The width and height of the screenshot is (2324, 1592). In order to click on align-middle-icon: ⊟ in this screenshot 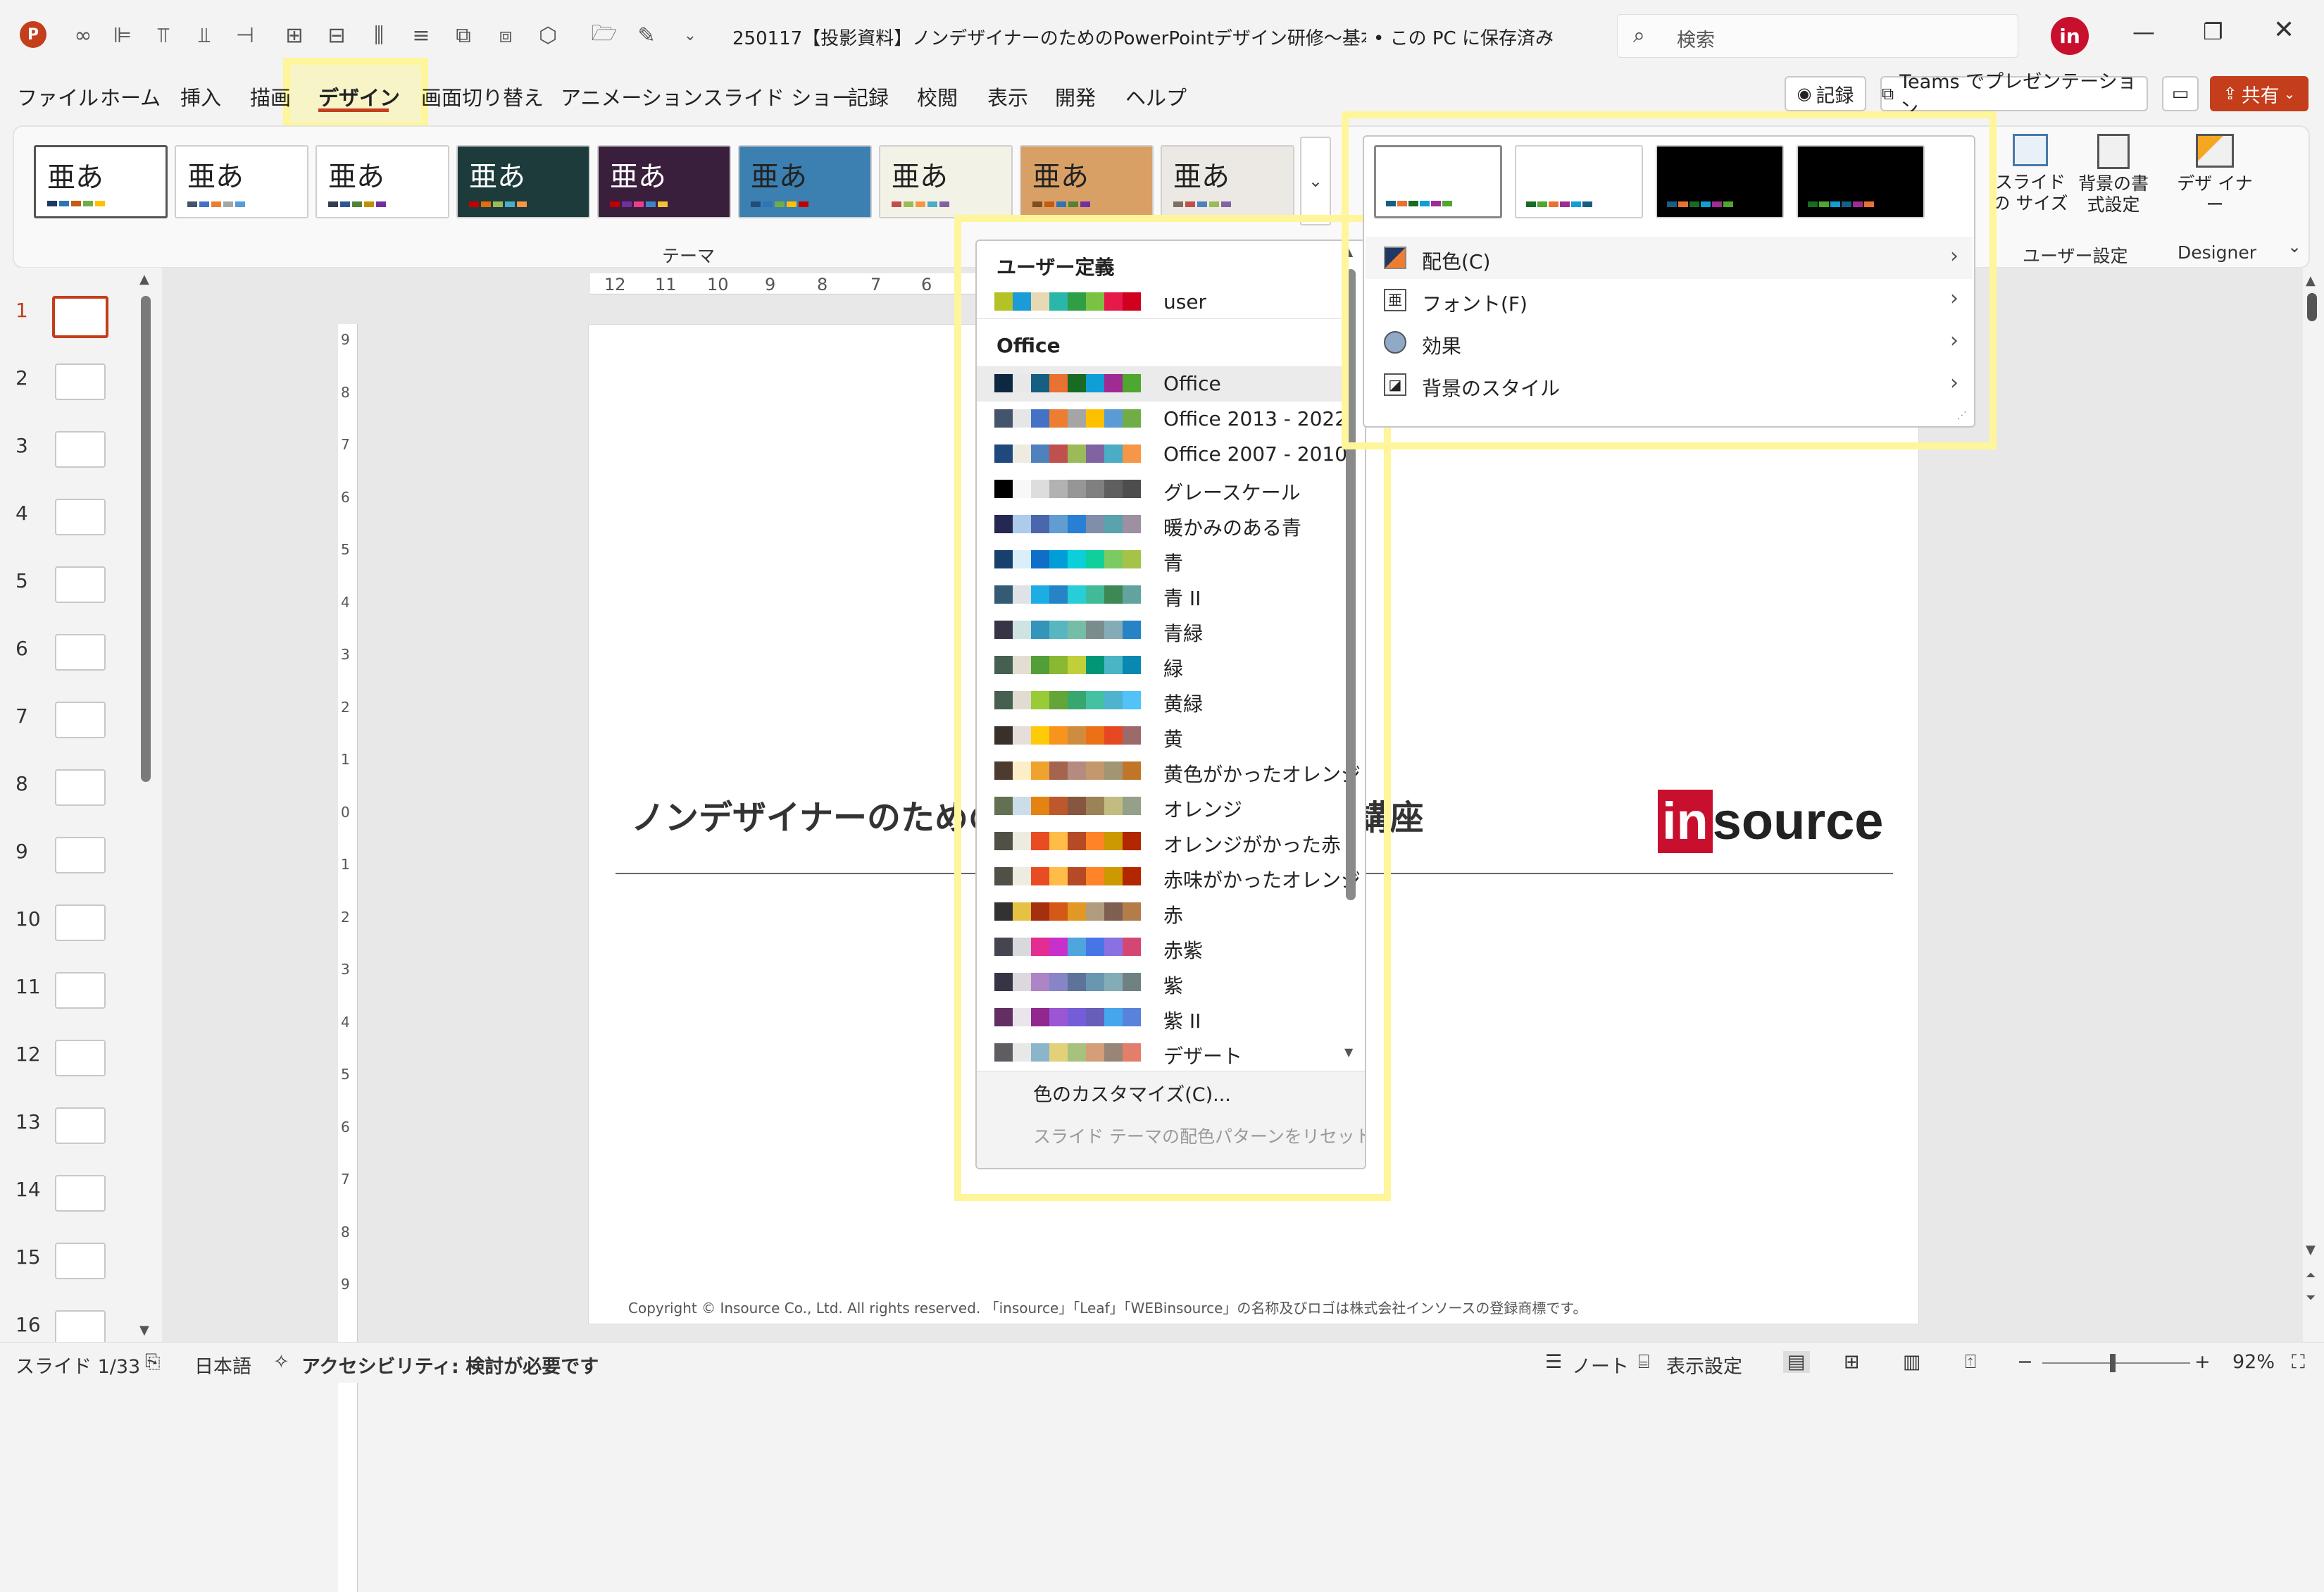, I will do `click(336, 35)`.